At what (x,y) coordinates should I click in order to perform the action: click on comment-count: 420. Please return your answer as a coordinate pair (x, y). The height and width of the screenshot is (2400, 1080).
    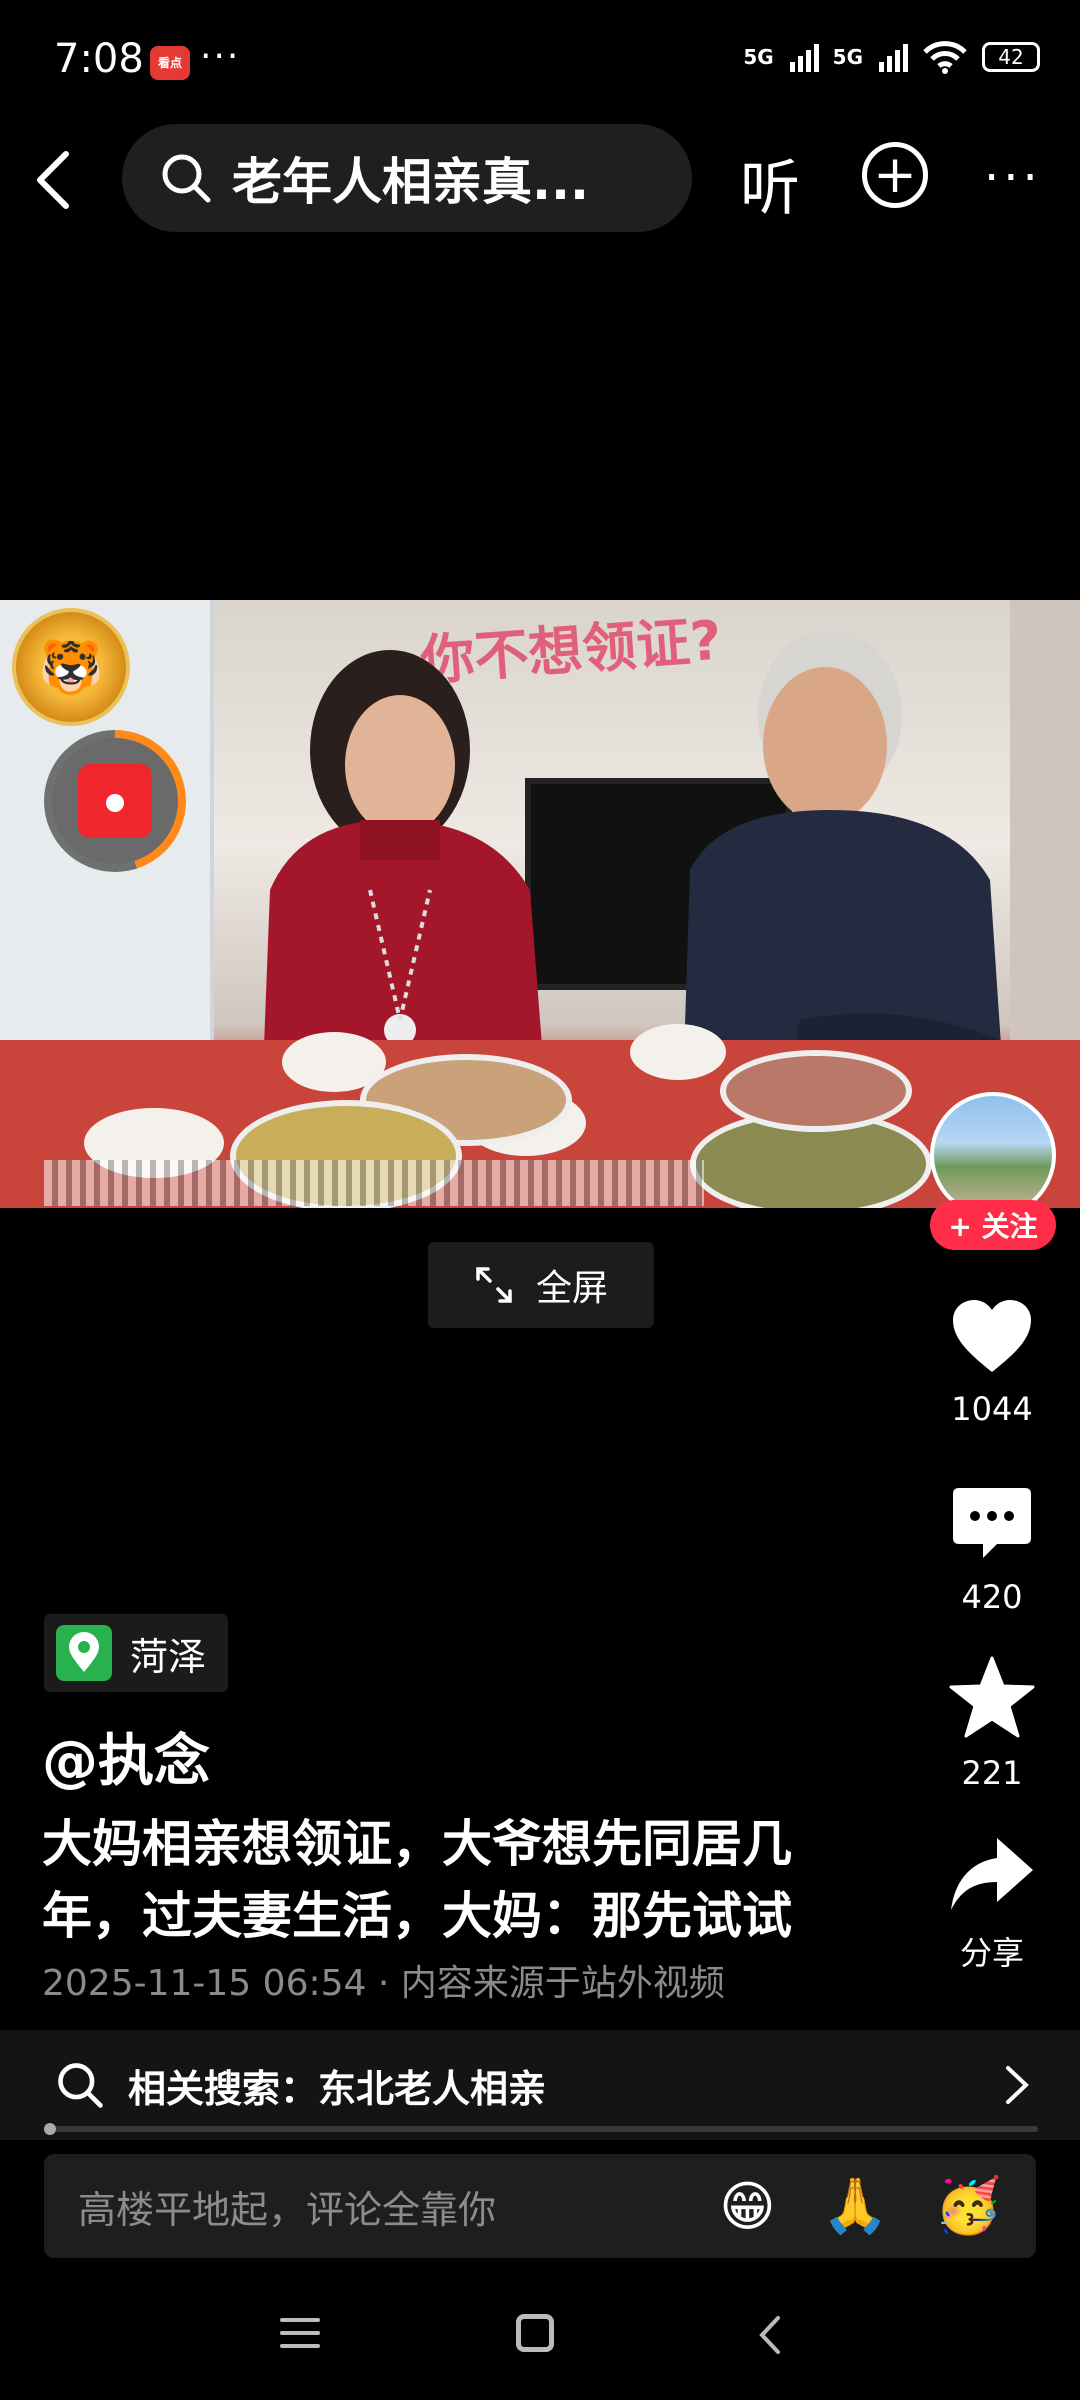
    Looking at the image, I should click on (992, 1597).